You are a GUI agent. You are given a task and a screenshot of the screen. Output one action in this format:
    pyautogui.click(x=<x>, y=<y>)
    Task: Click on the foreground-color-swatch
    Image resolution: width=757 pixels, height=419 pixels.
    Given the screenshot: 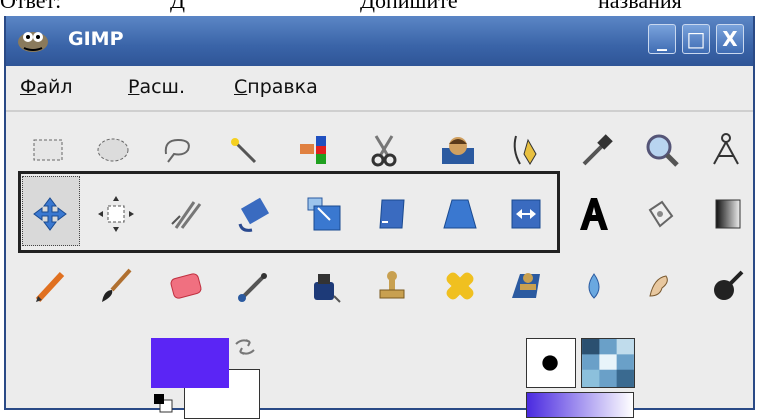 What is the action you would take?
    pyautogui.click(x=190, y=363)
    